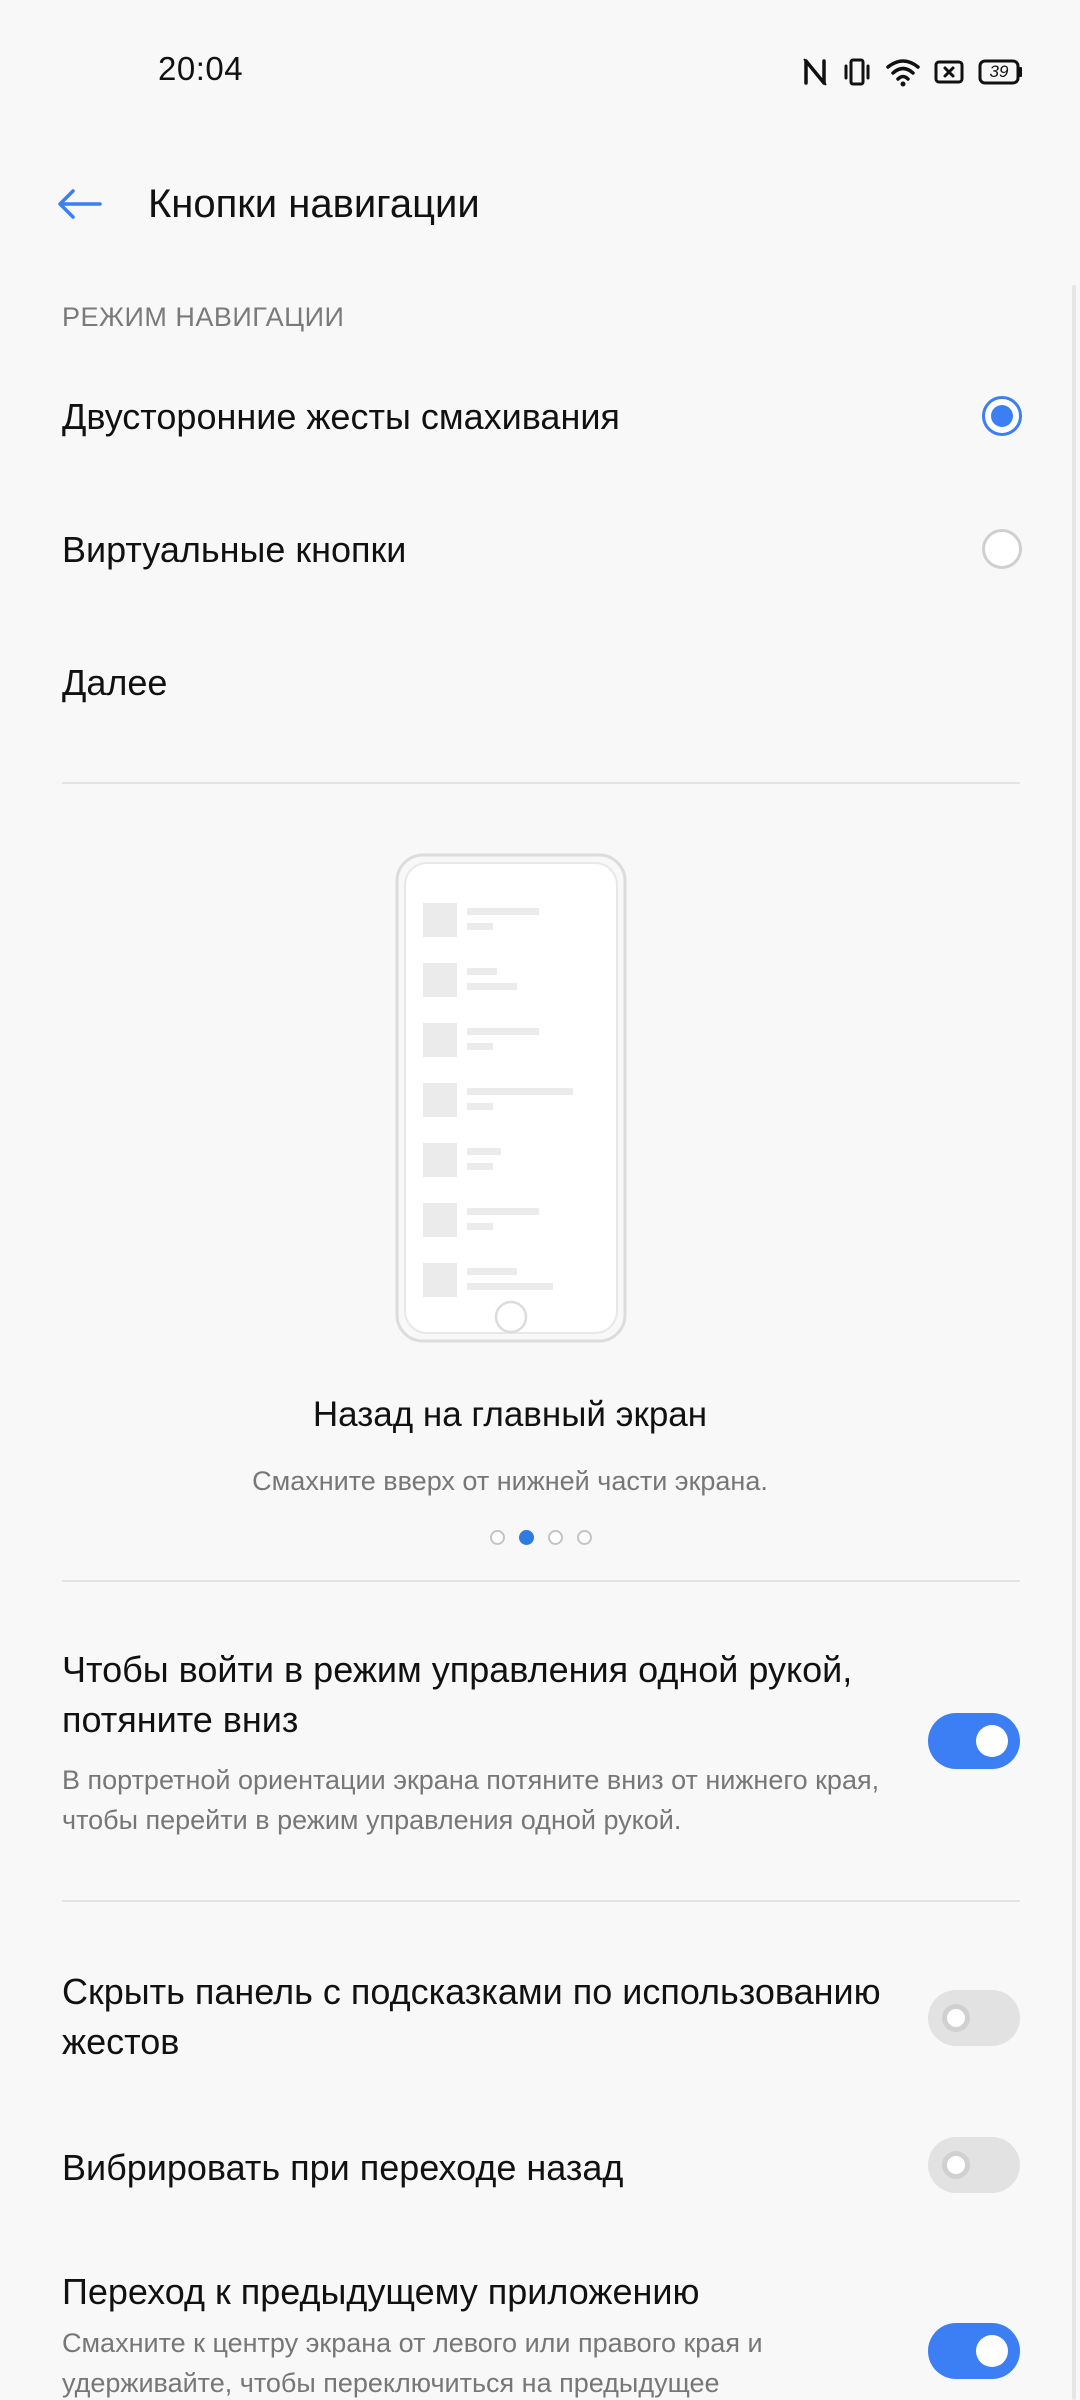  Describe the element at coordinates (540, 683) in the screenshot. I see `more-item: Далее` at that location.